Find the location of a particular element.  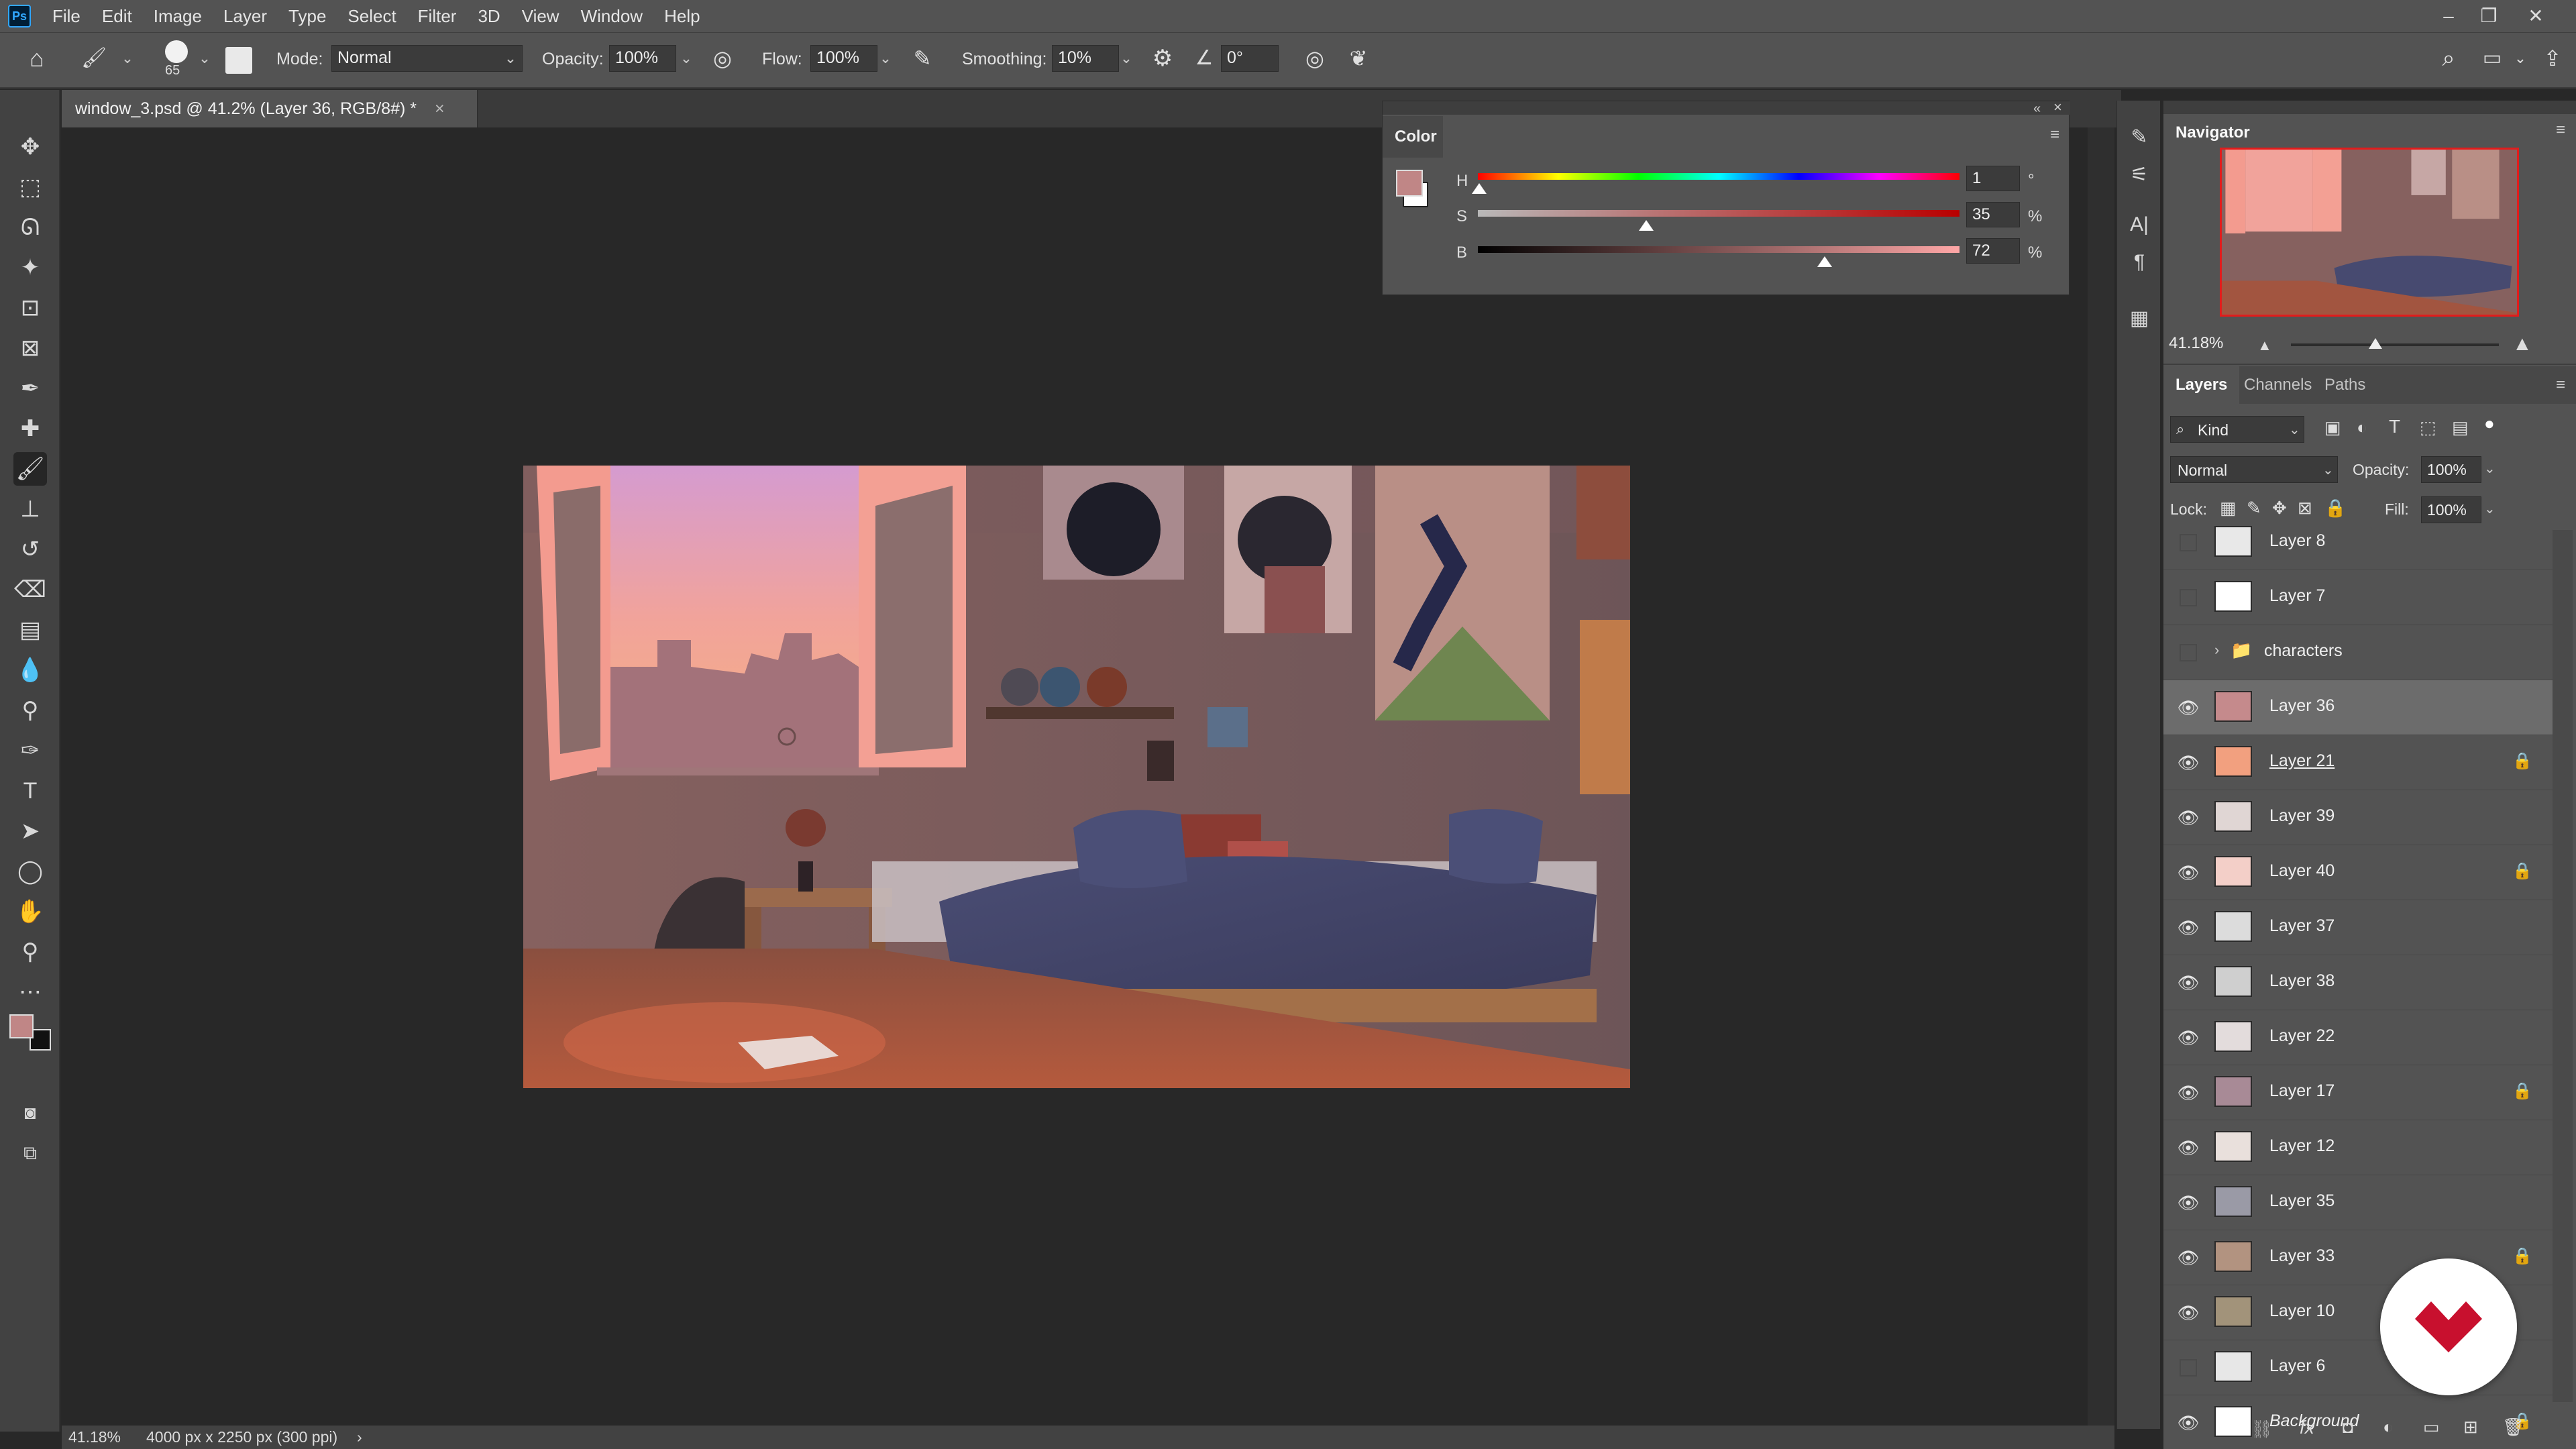

visibility-toggle-off is located at coordinates (2188, 652).